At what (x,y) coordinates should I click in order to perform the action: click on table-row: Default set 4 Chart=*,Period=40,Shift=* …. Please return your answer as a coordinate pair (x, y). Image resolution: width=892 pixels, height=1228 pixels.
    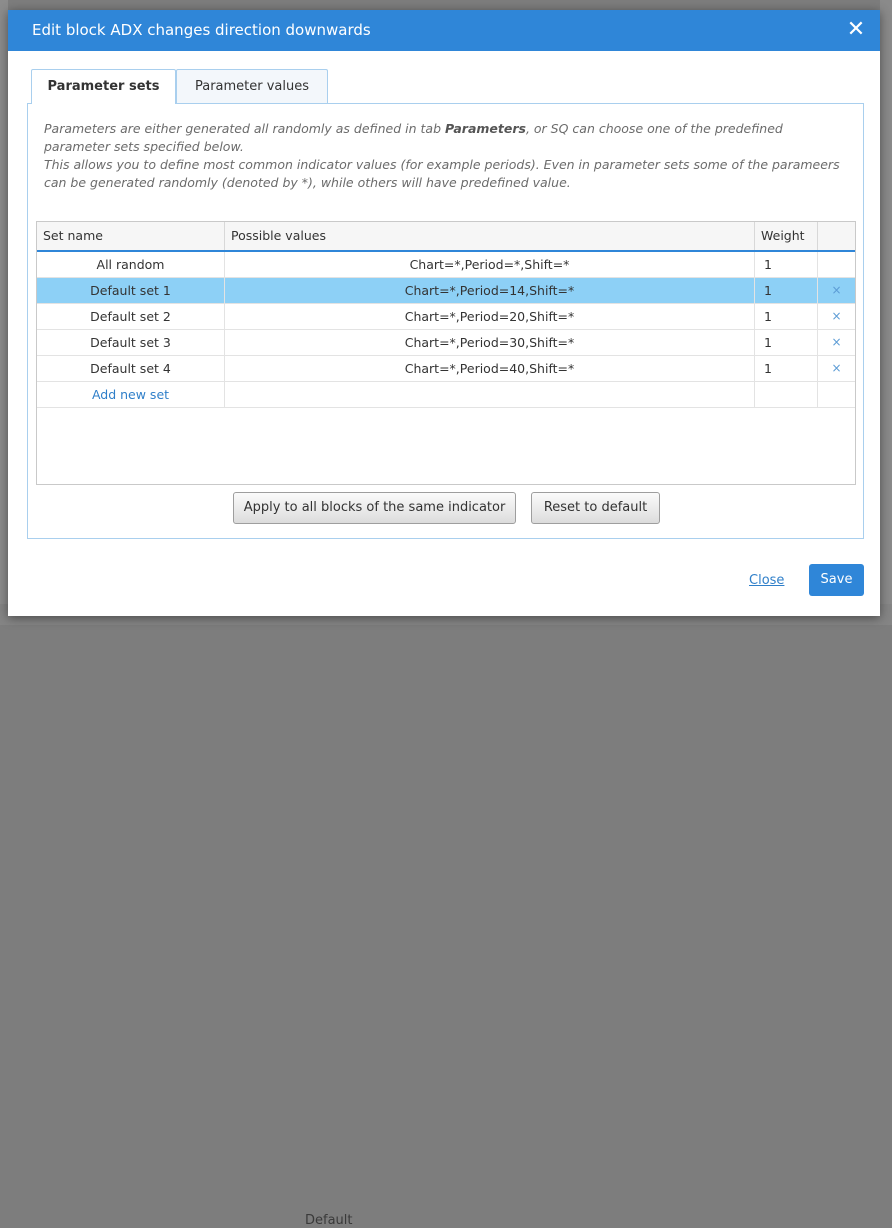
    Looking at the image, I should click on (446, 369).